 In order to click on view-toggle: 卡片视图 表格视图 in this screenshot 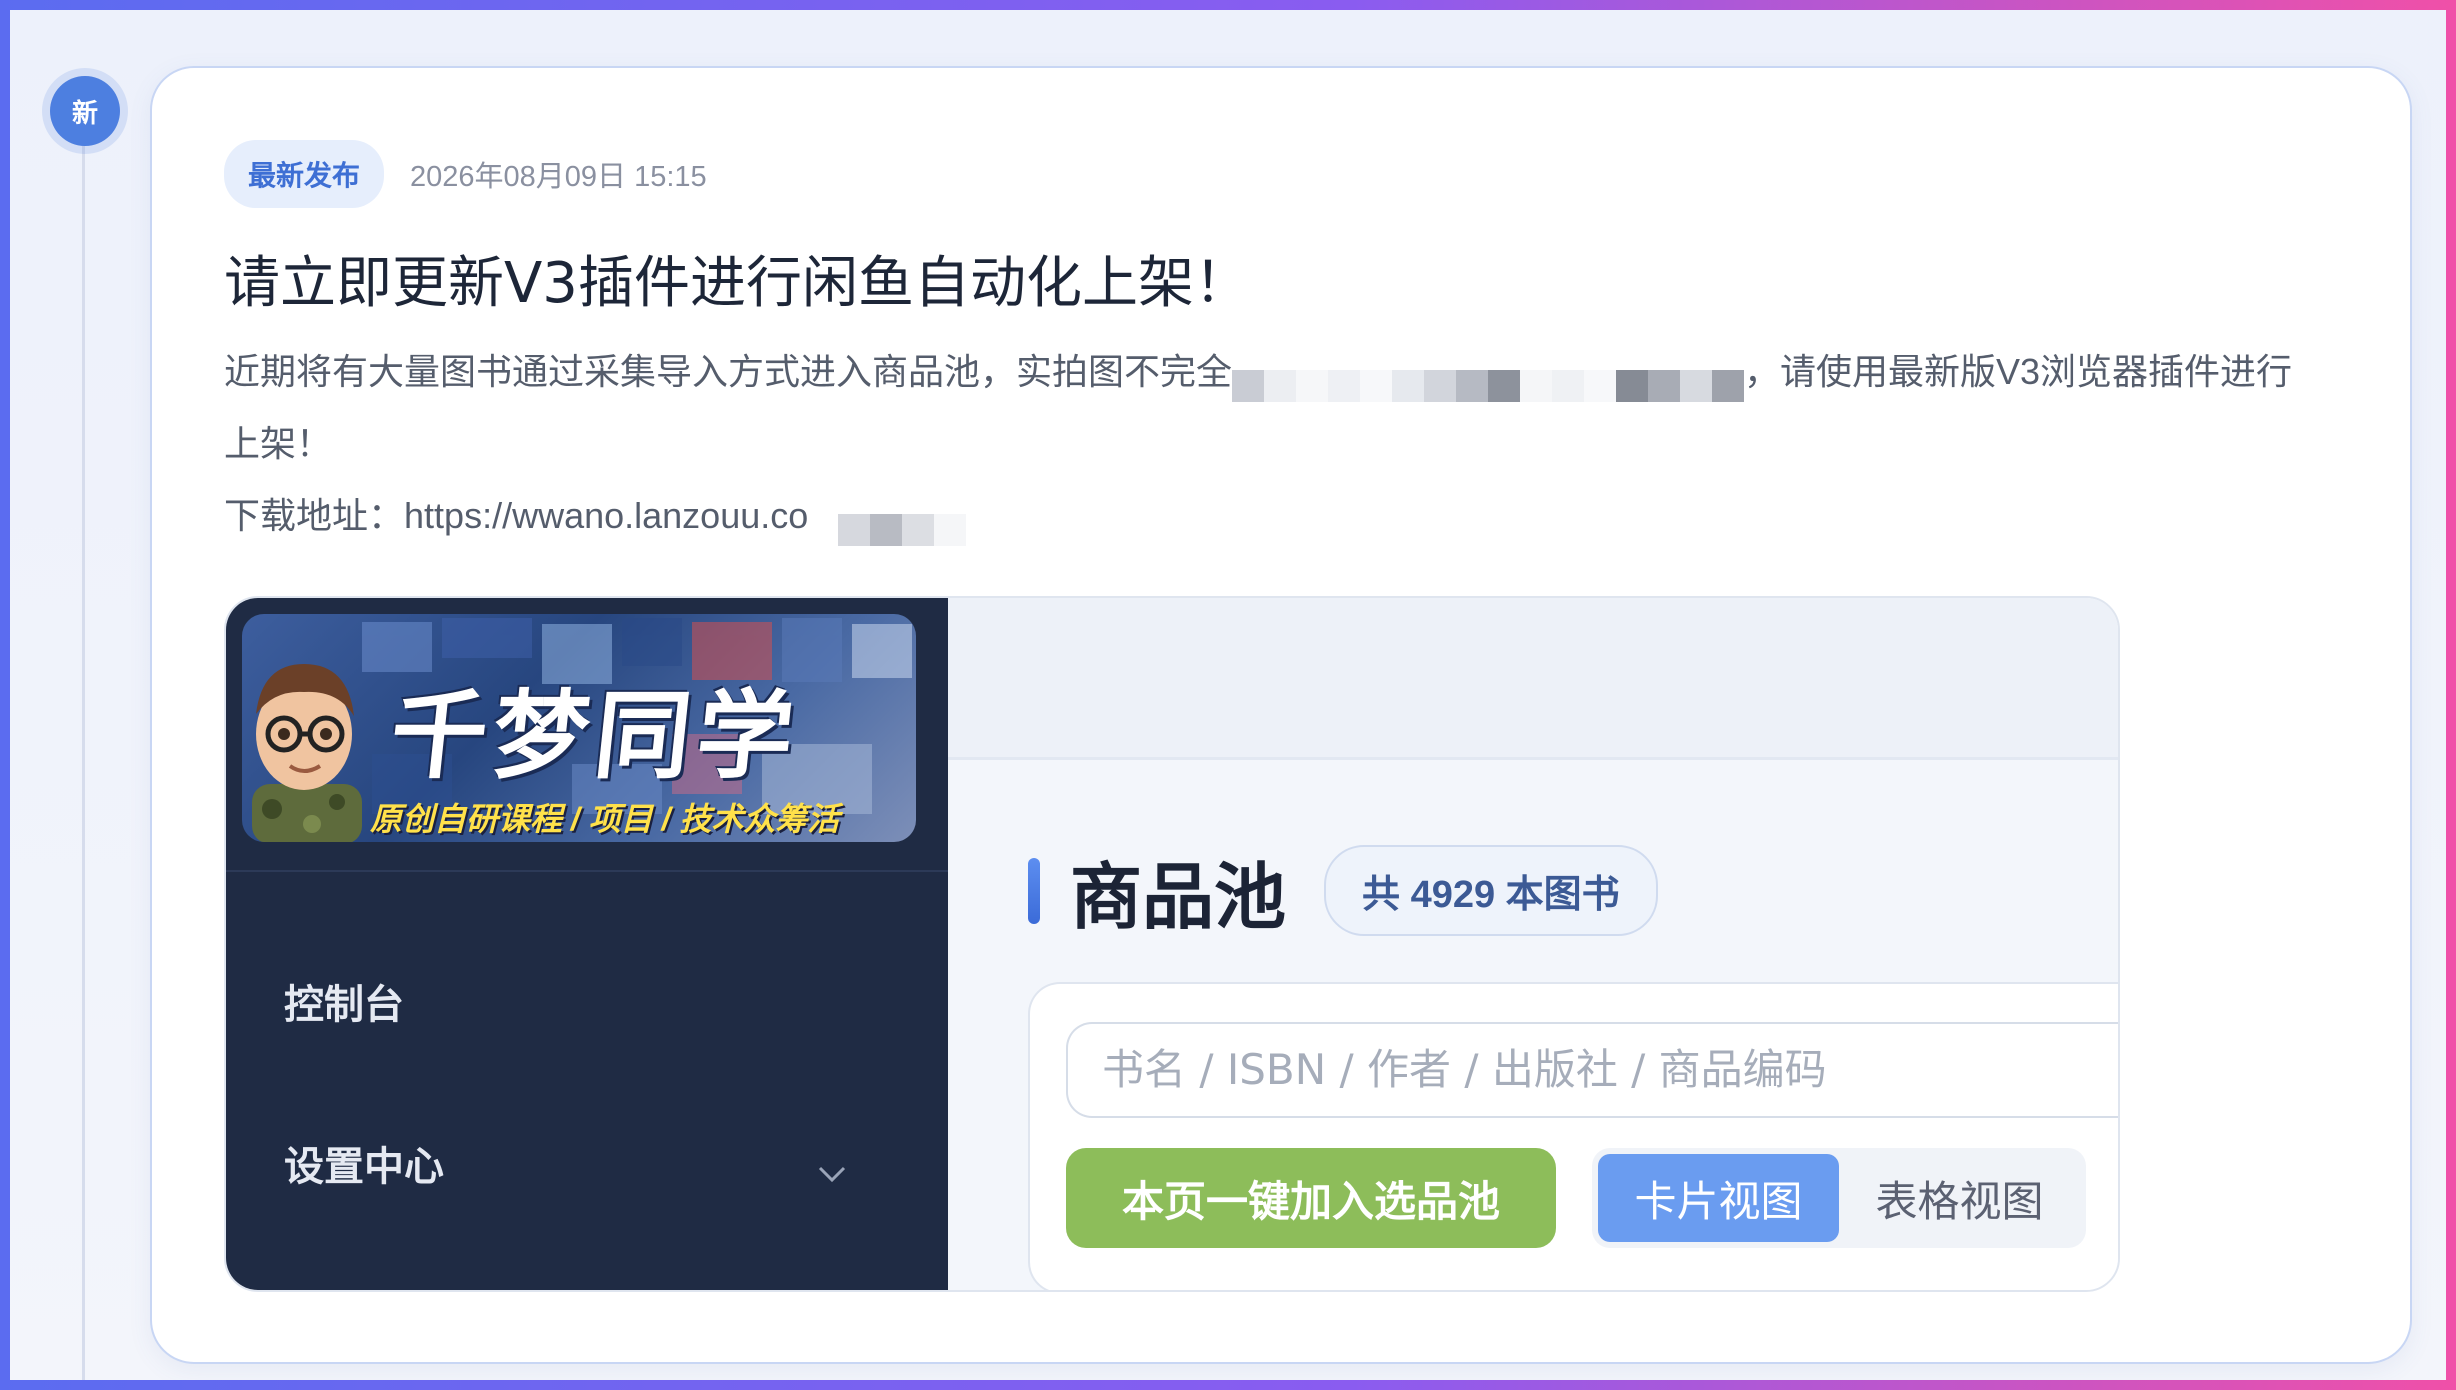, I will do `click(1839, 1198)`.